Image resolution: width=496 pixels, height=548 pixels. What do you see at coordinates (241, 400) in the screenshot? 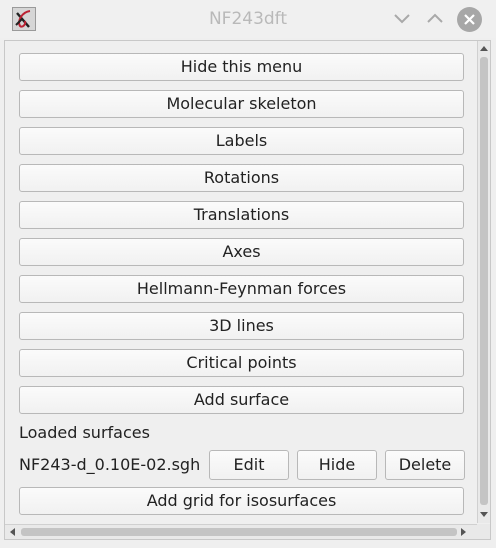
I see `add-surface-button: Add surface` at bounding box center [241, 400].